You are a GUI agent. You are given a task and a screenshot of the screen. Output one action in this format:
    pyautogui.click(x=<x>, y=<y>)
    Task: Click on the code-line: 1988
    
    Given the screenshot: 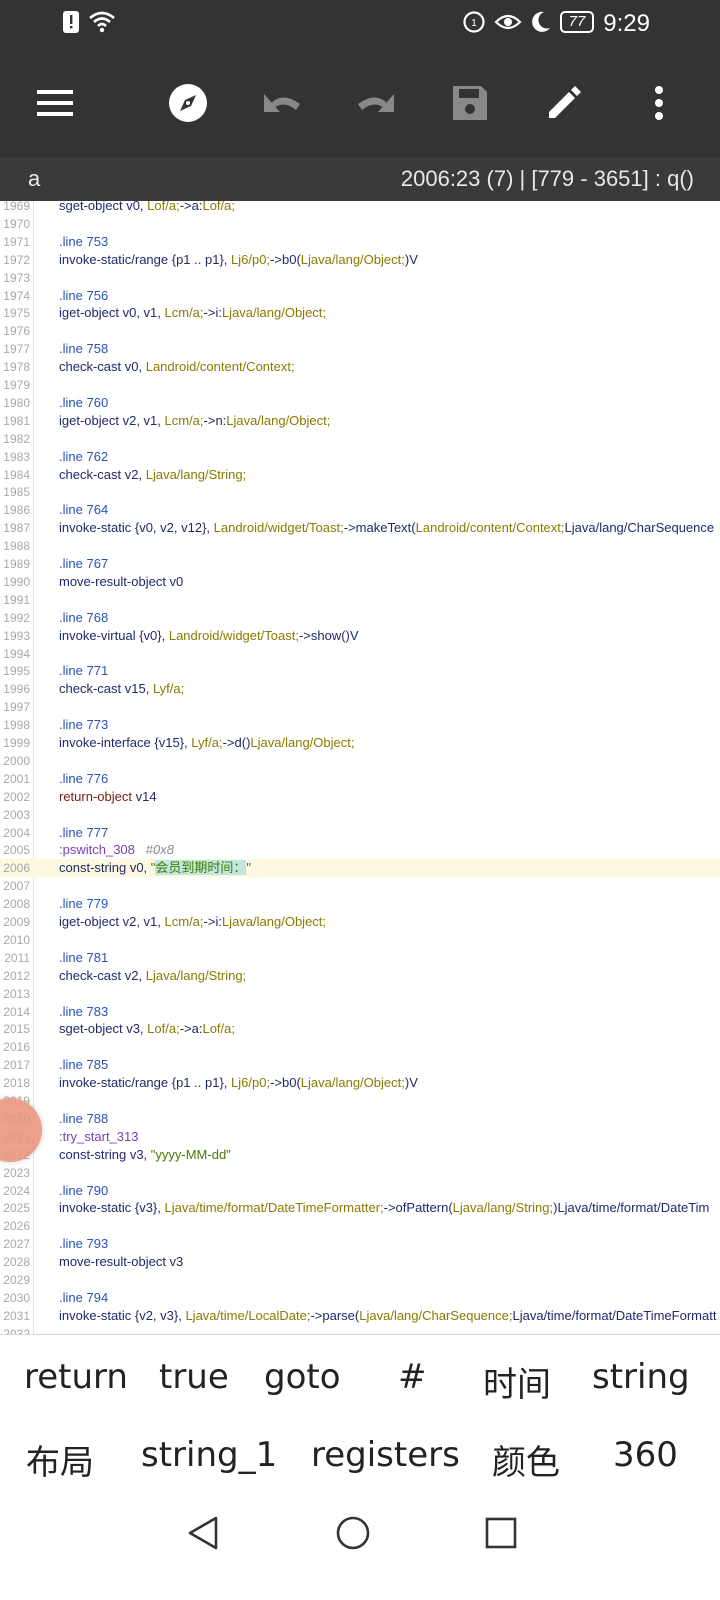 What is the action you would take?
    pyautogui.click(x=360, y=546)
    